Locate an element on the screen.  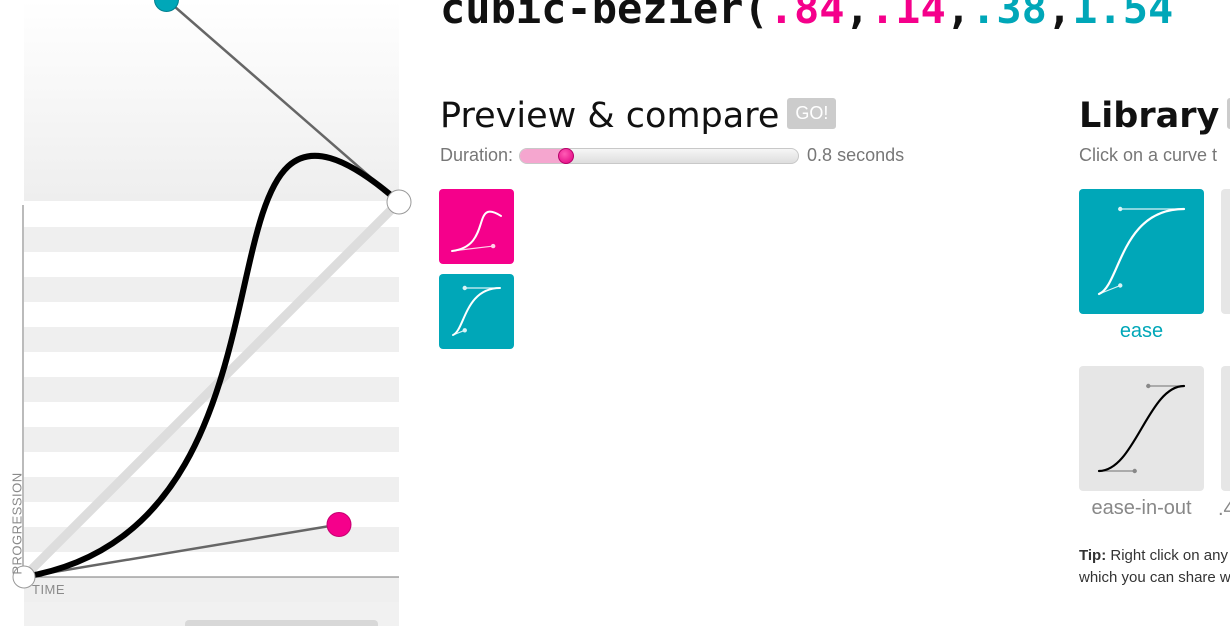
library-hint: Click on a curve t is located at coordinates (1148, 155).